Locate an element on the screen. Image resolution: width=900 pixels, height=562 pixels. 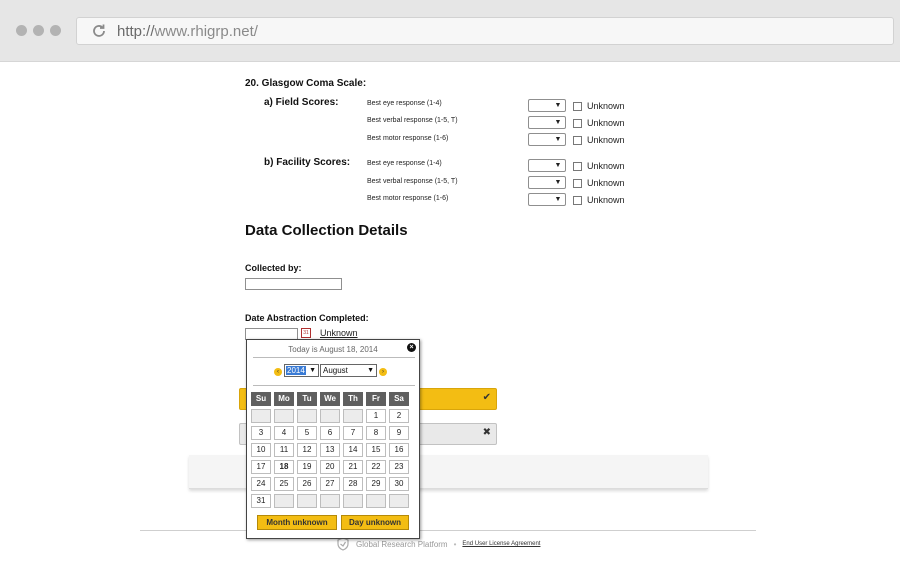
facility-verbal-select: ▼ is located at coordinates (547, 182).